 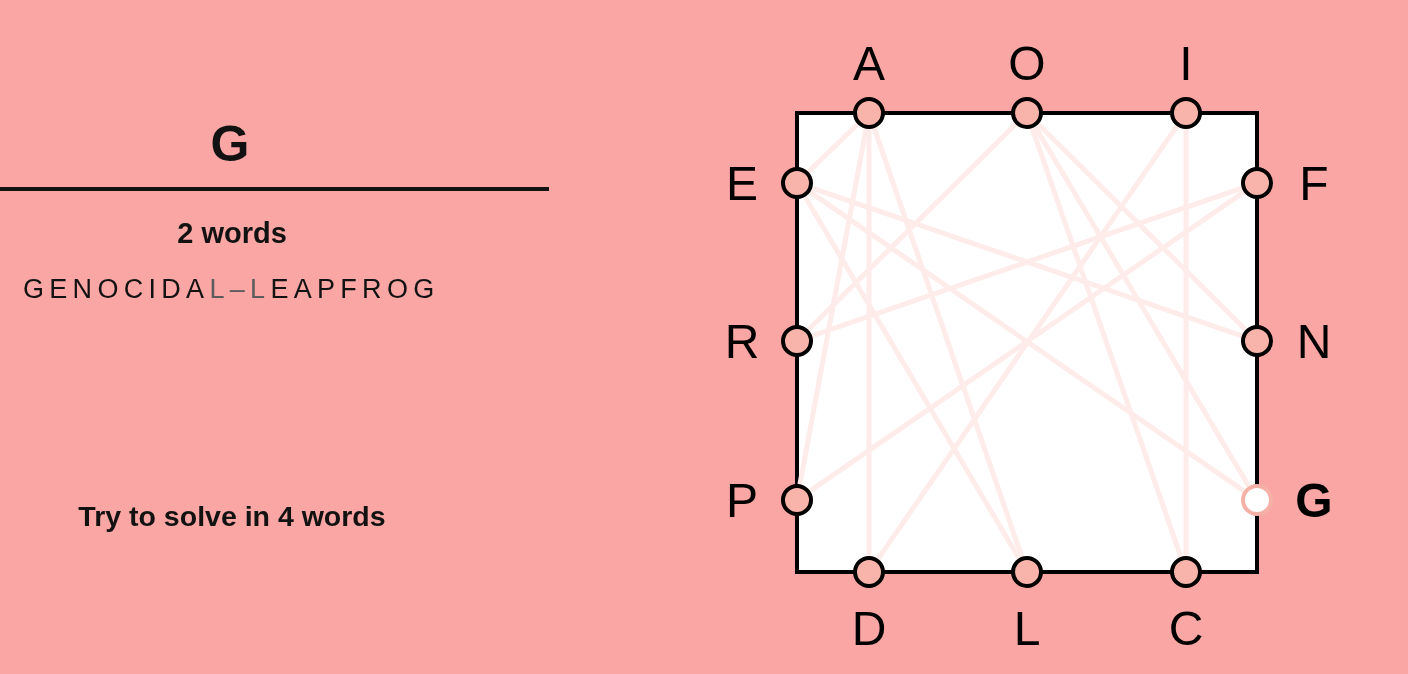 What do you see at coordinates (1314, 500) in the screenshot?
I see `letter-label: G` at bounding box center [1314, 500].